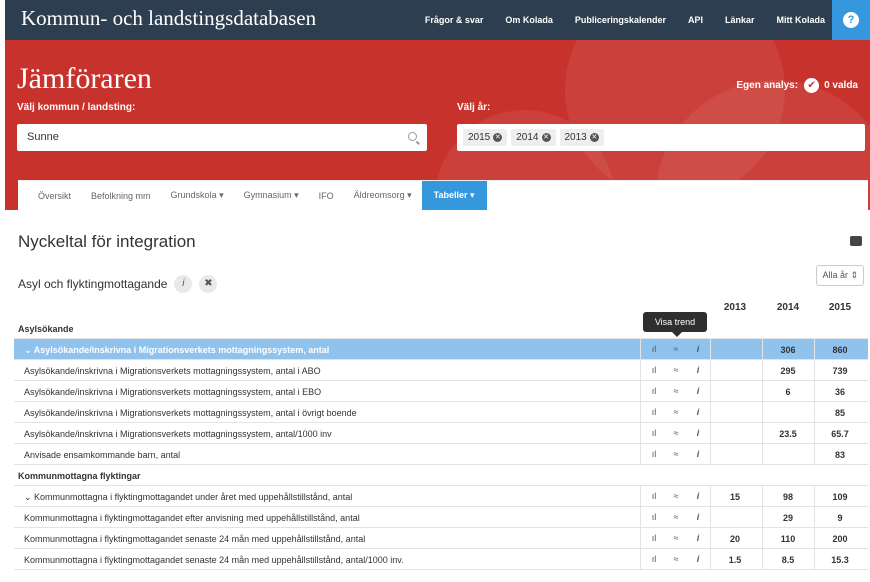 The height and width of the screenshot is (582, 870). What do you see at coordinates (735, 560) in the screenshot?
I see `value-cell-2013: 1.5` at bounding box center [735, 560].